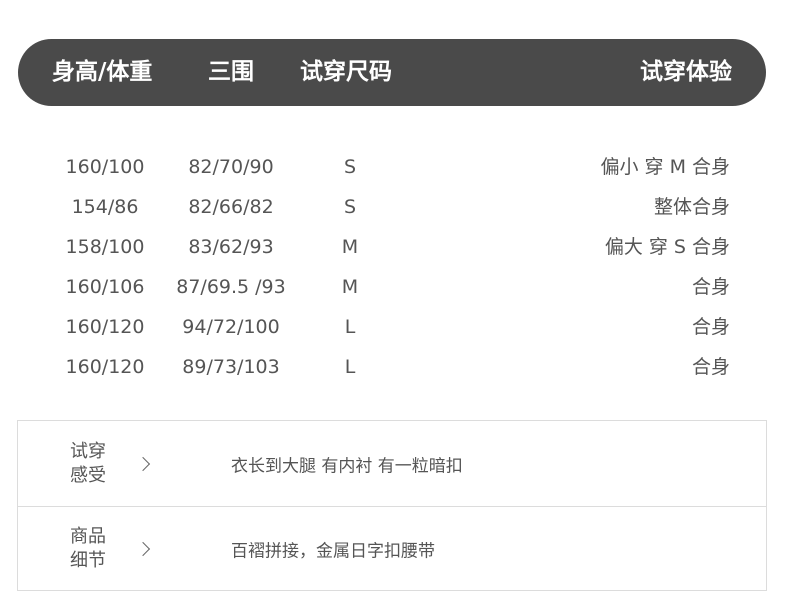 This screenshot has height=612, width=790. Describe the element at coordinates (105, 167) in the screenshot. I see `cell-height-weight: 160/100` at that location.